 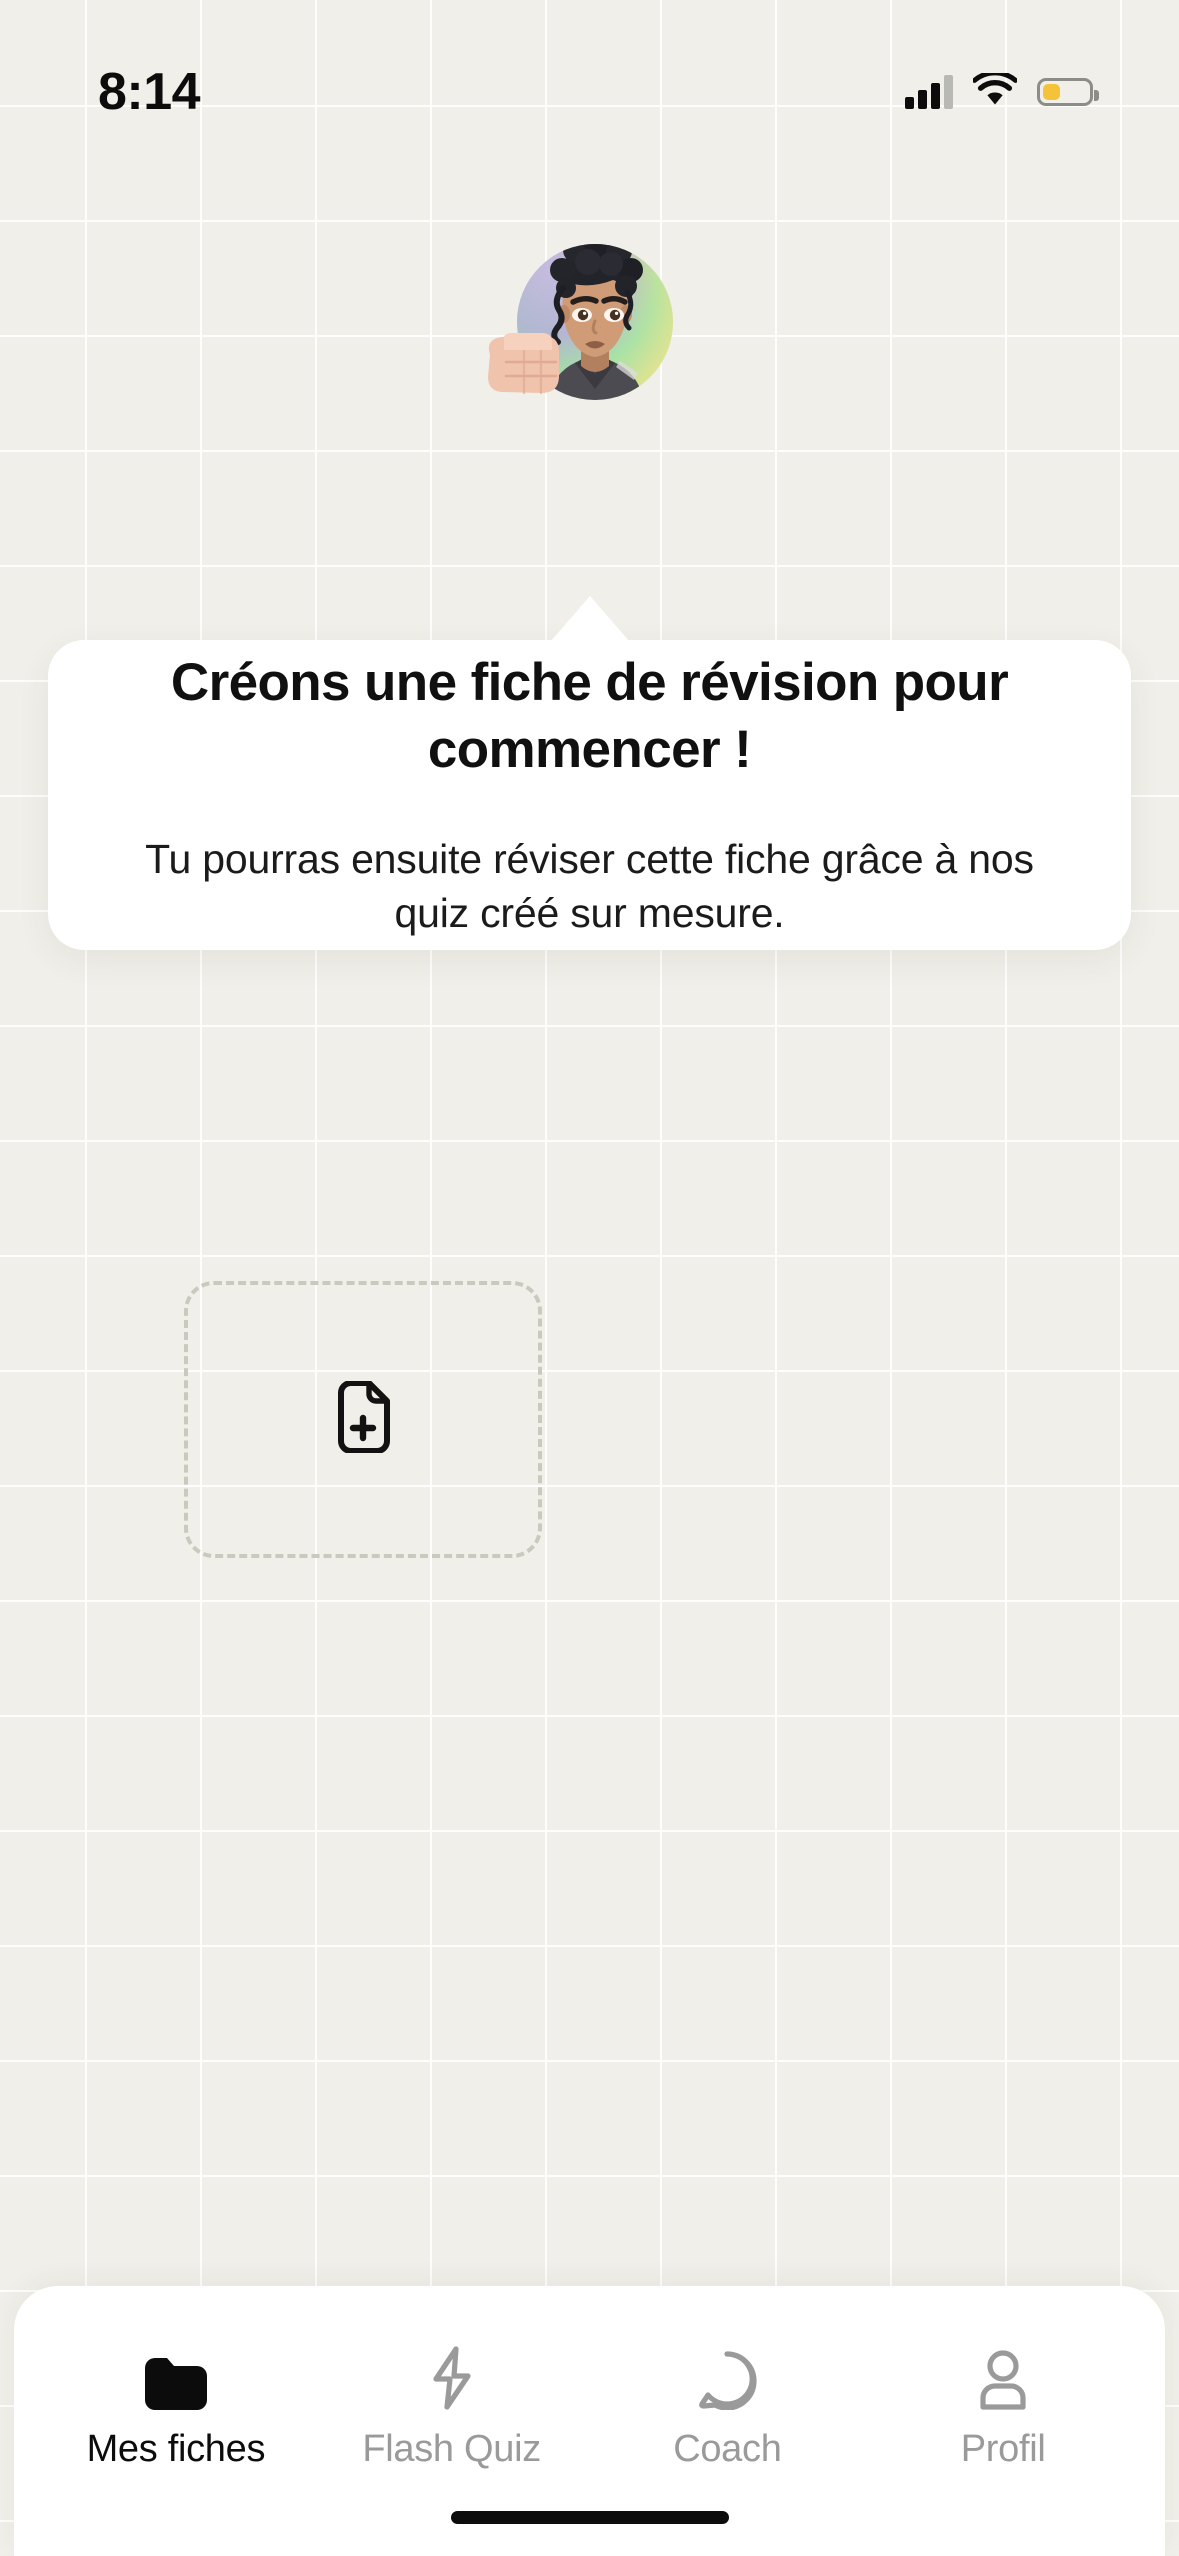 I want to click on folder-icon, so click(x=175, y=2379).